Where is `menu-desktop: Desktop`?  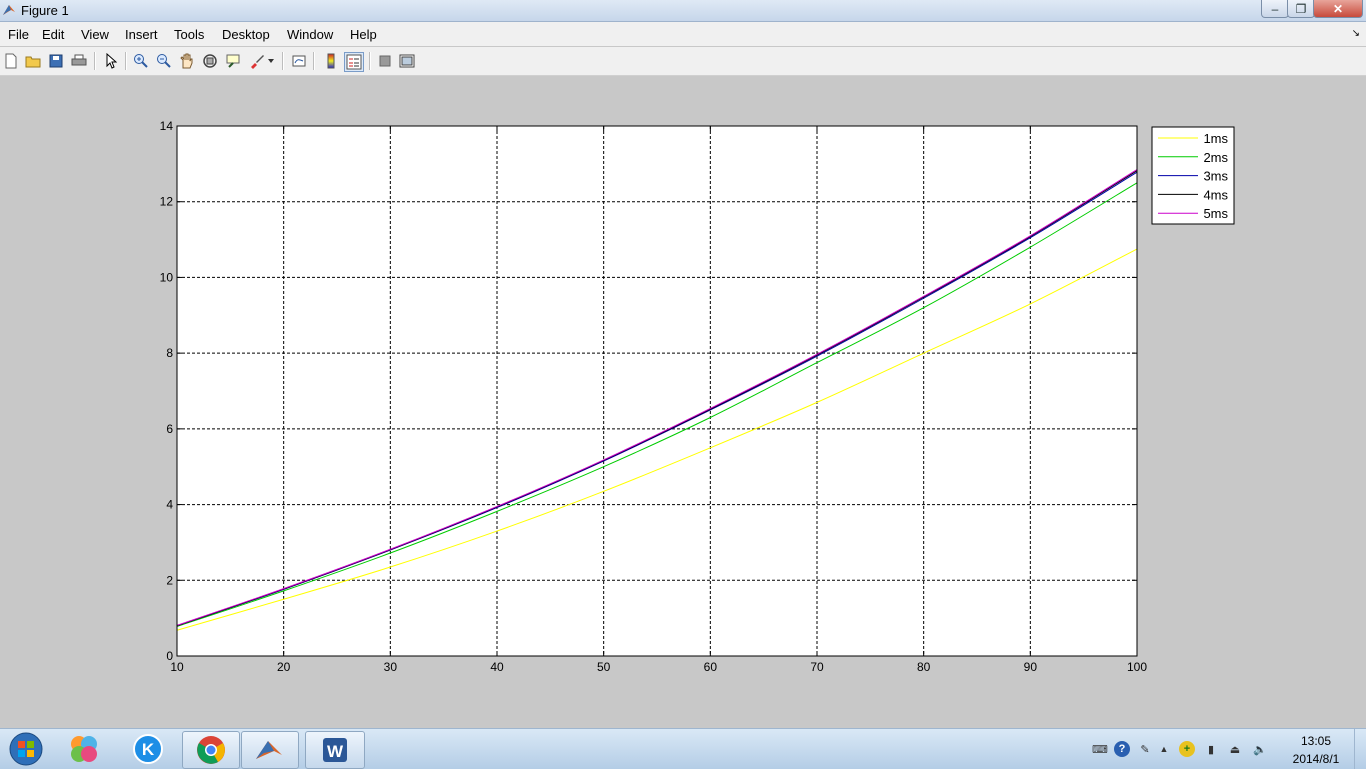 menu-desktop: Desktop is located at coordinates (246, 34).